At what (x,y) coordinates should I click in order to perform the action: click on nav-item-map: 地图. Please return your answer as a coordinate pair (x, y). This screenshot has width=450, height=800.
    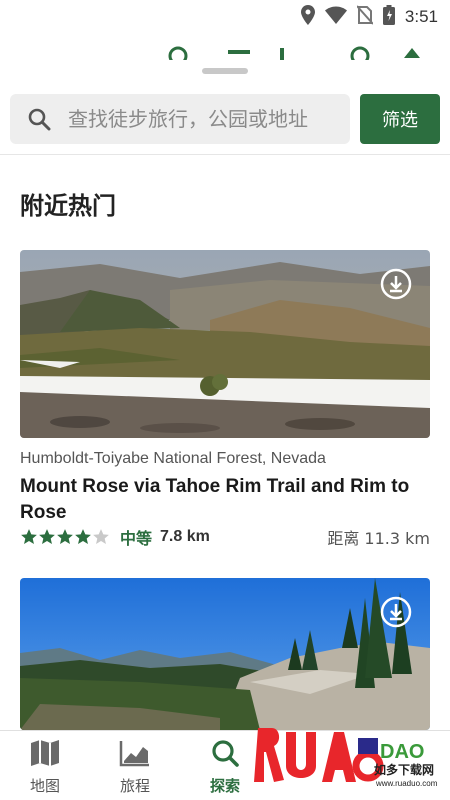
    Looking at the image, I should click on (45, 767).